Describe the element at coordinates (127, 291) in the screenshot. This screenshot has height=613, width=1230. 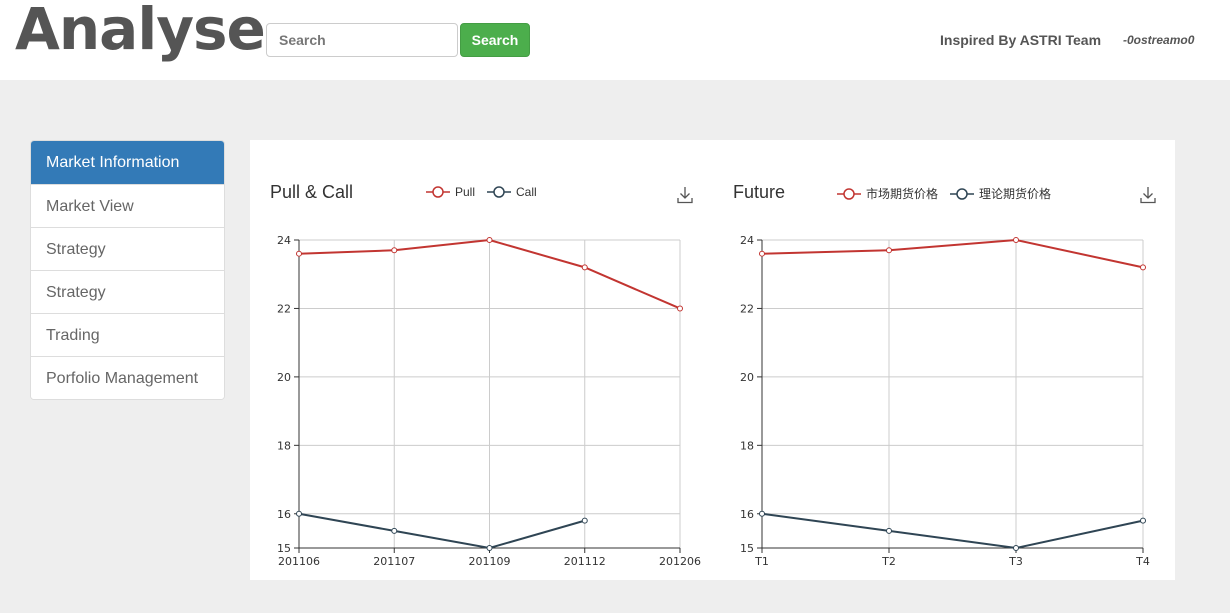
I see `sidebar-item-strategy-2: Strategy` at that location.